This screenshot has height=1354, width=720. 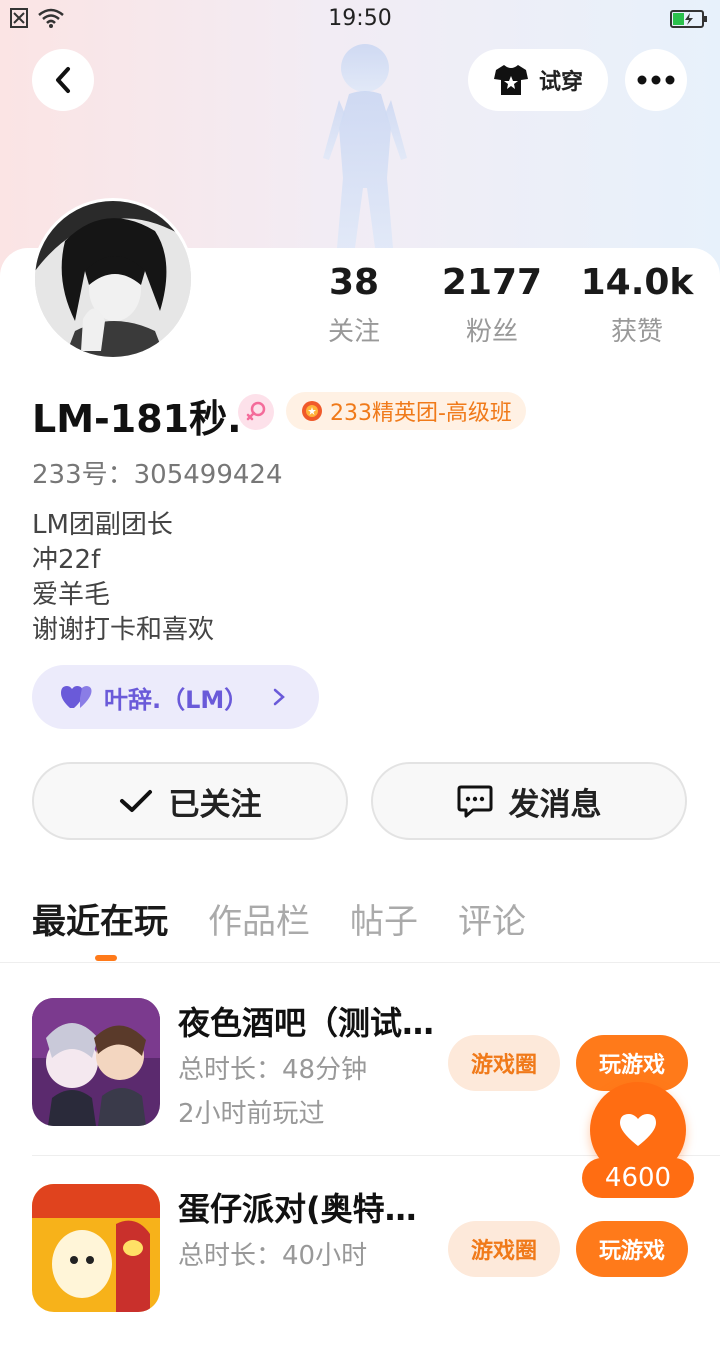 I want to click on profile-name: LM-181秒., so click(x=137, y=419).